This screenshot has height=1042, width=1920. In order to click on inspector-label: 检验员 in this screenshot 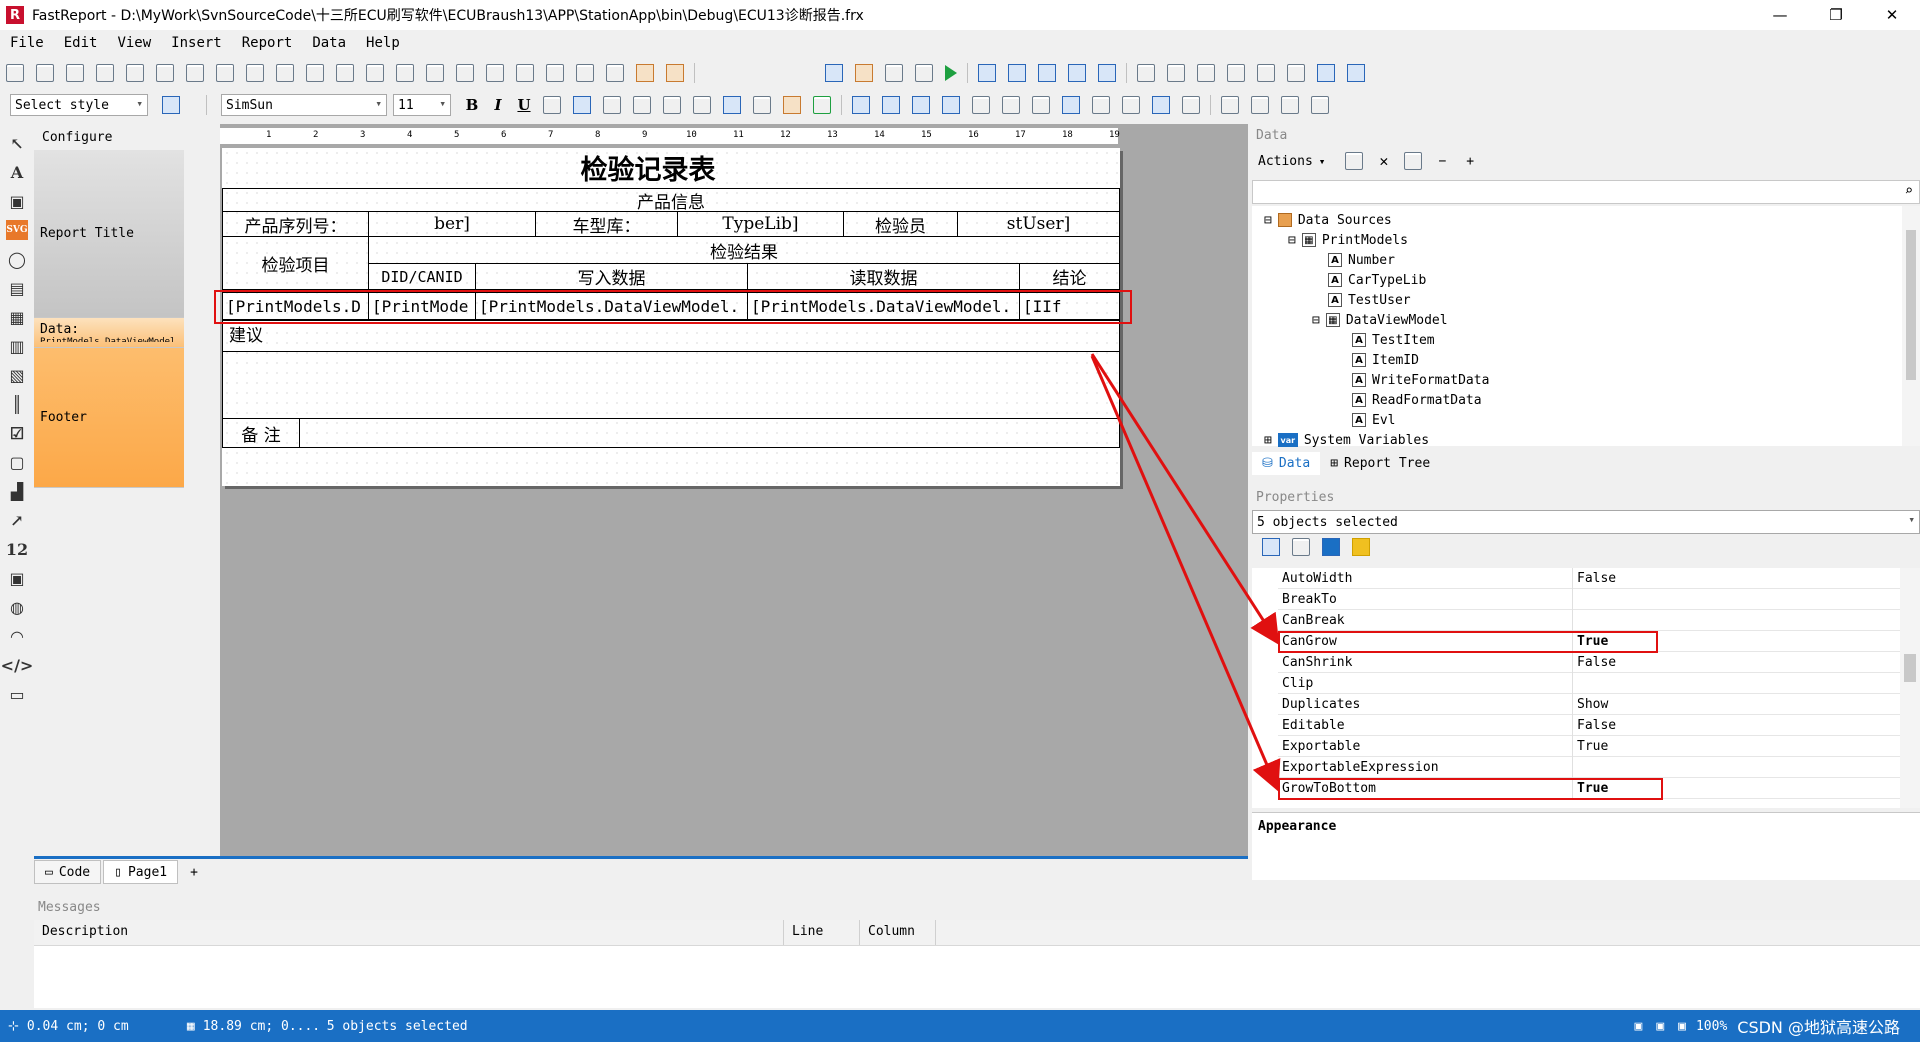, I will do `click(900, 224)`.